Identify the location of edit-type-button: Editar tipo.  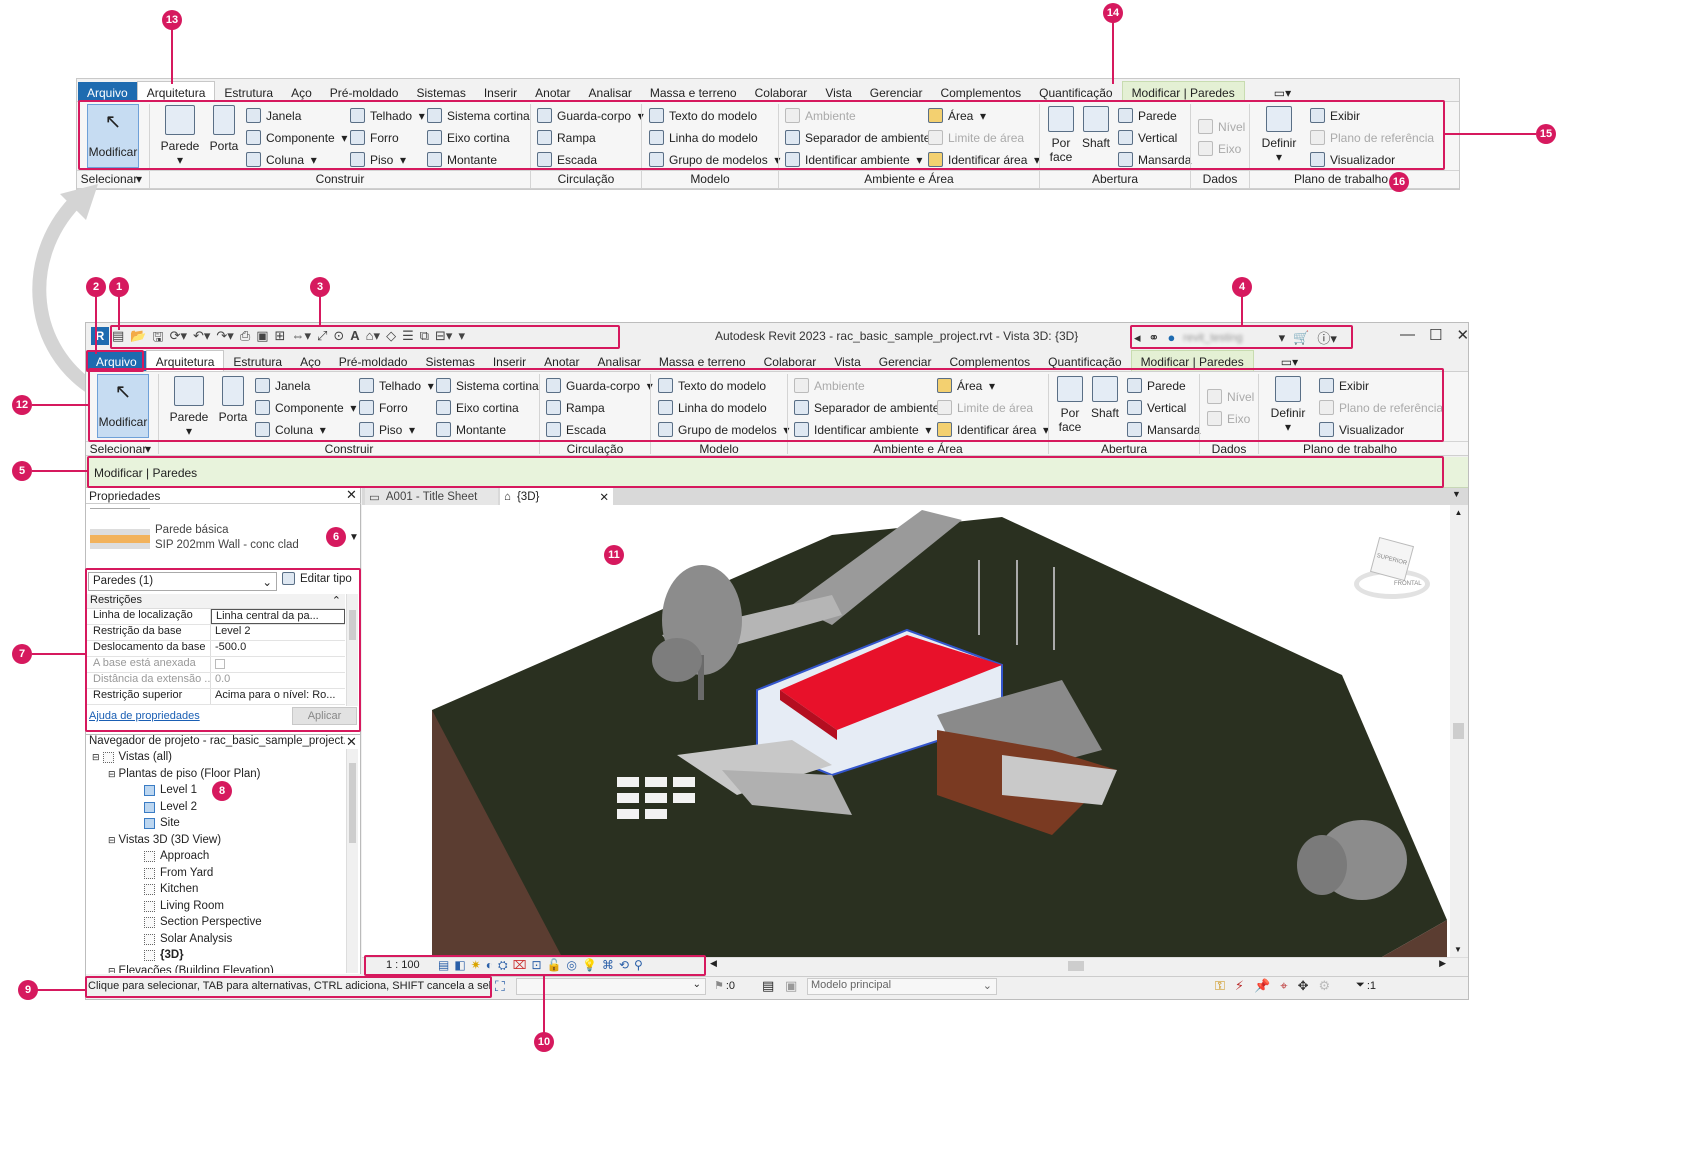
(317, 578).